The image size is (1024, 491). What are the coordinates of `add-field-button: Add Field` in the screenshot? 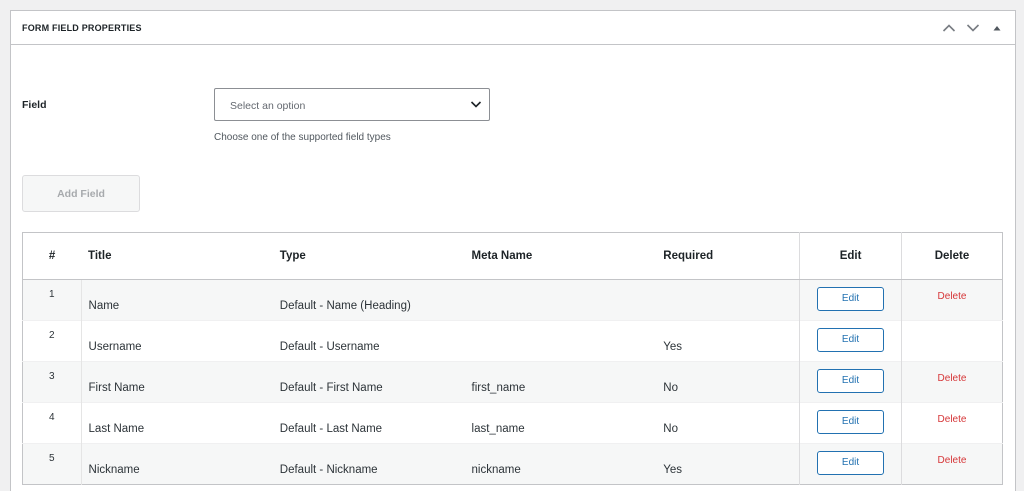 It's located at (81, 193).